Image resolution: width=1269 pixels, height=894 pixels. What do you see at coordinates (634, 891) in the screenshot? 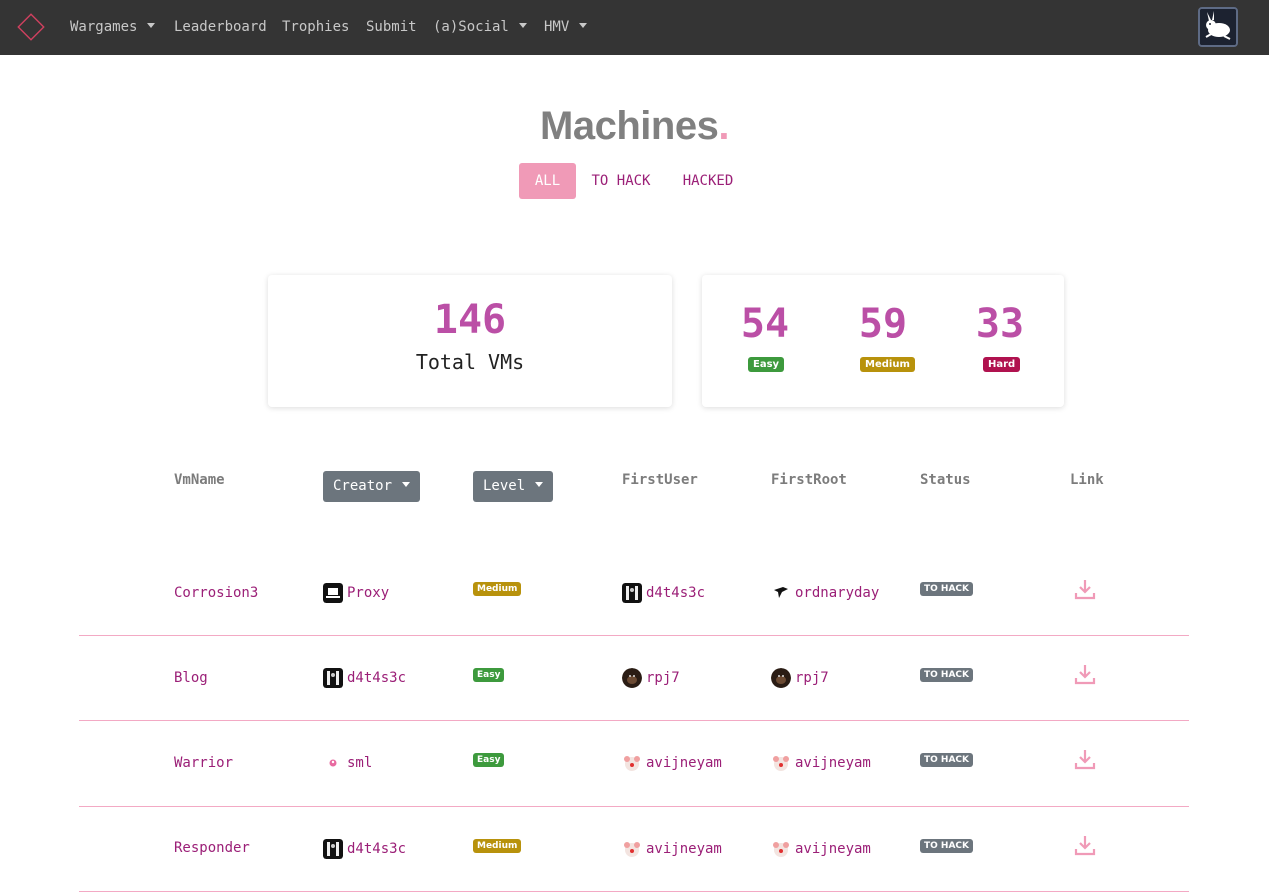
I see `row-divider` at bounding box center [634, 891].